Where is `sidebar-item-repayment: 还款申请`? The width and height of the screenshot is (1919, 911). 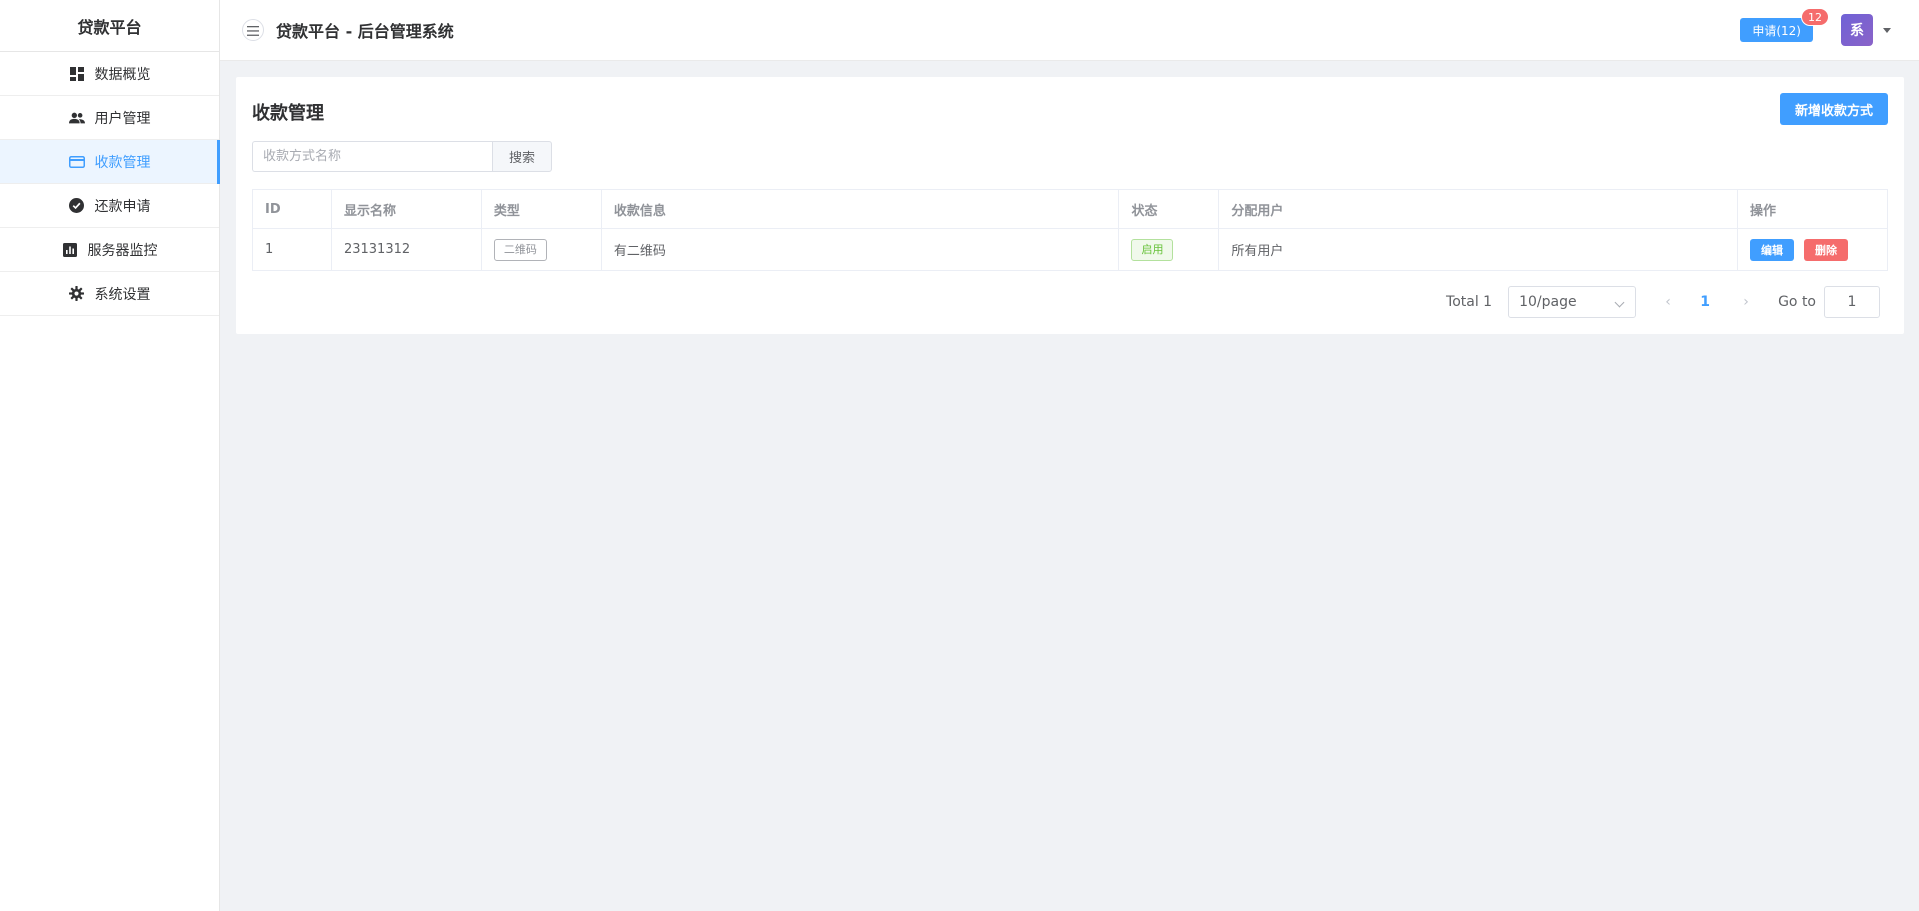 sidebar-item-repayment: 还款申请 is located at coordinates (109, 206).